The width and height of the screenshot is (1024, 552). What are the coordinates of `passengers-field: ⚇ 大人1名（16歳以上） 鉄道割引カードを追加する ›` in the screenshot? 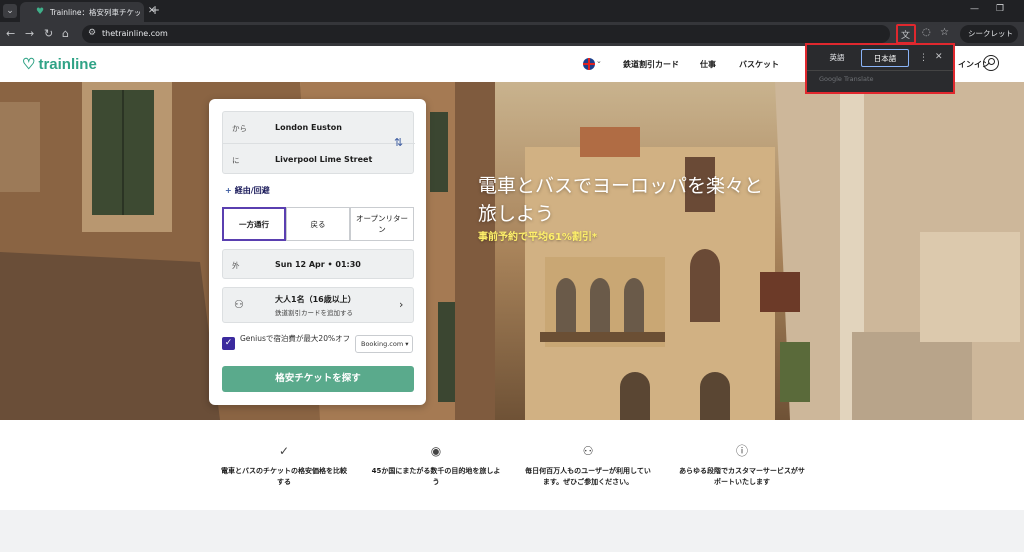 It's located at (318, 305).